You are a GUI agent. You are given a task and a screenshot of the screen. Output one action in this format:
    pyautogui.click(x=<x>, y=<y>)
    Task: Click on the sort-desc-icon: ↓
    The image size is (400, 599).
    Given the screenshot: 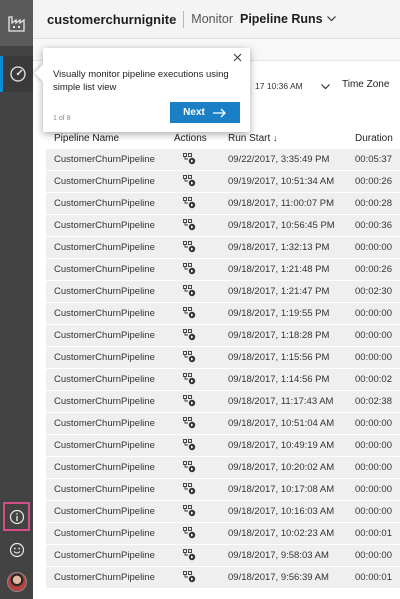 What is the action you would take?
    pyautogui.click(x=275, y=138)
    